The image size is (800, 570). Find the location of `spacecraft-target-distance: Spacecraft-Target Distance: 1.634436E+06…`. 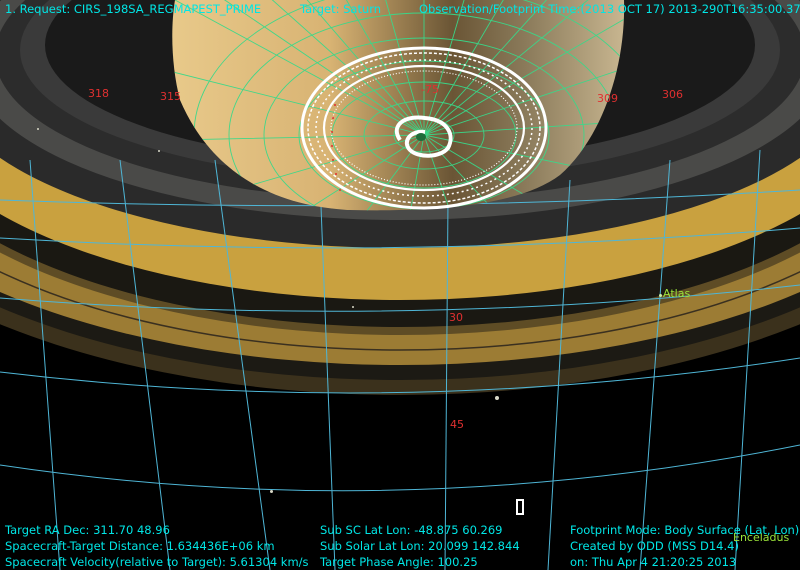

spacecraft-target-distance: Spacecraft-Target Distance: 1.634436E+06… is located at coordinates (140, 546).